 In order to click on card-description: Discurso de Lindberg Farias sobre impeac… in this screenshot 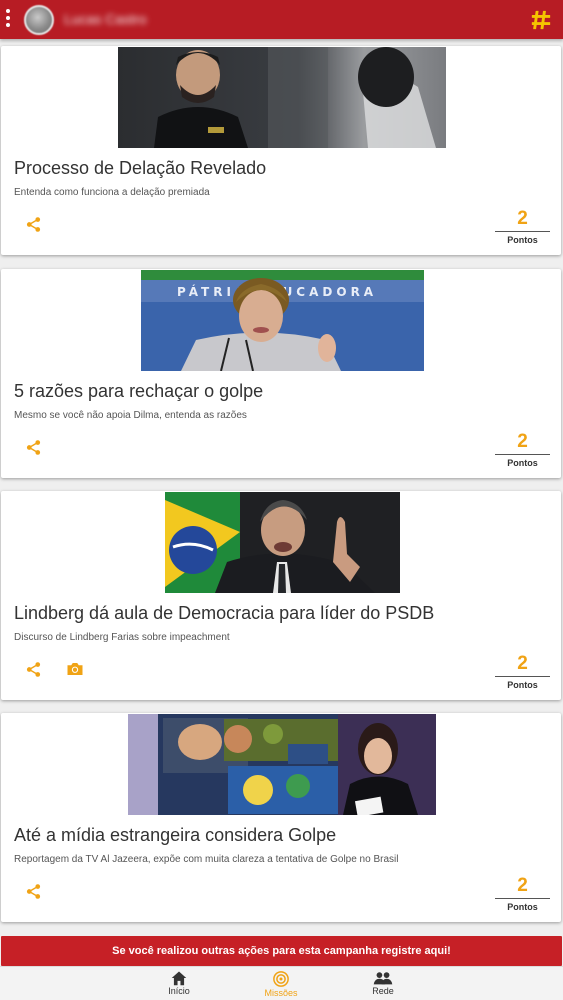, I will do `click(122, 637)`.